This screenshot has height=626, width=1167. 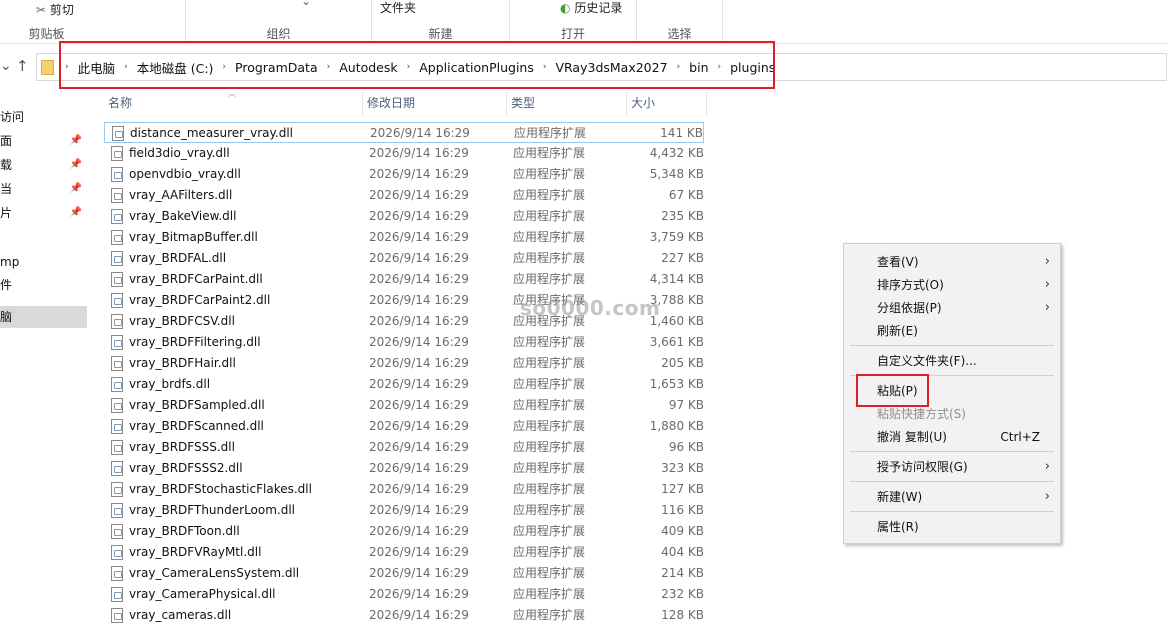 I want to click on file-name: vray_BRDFSampled.dll, so click(x=197, y=405).